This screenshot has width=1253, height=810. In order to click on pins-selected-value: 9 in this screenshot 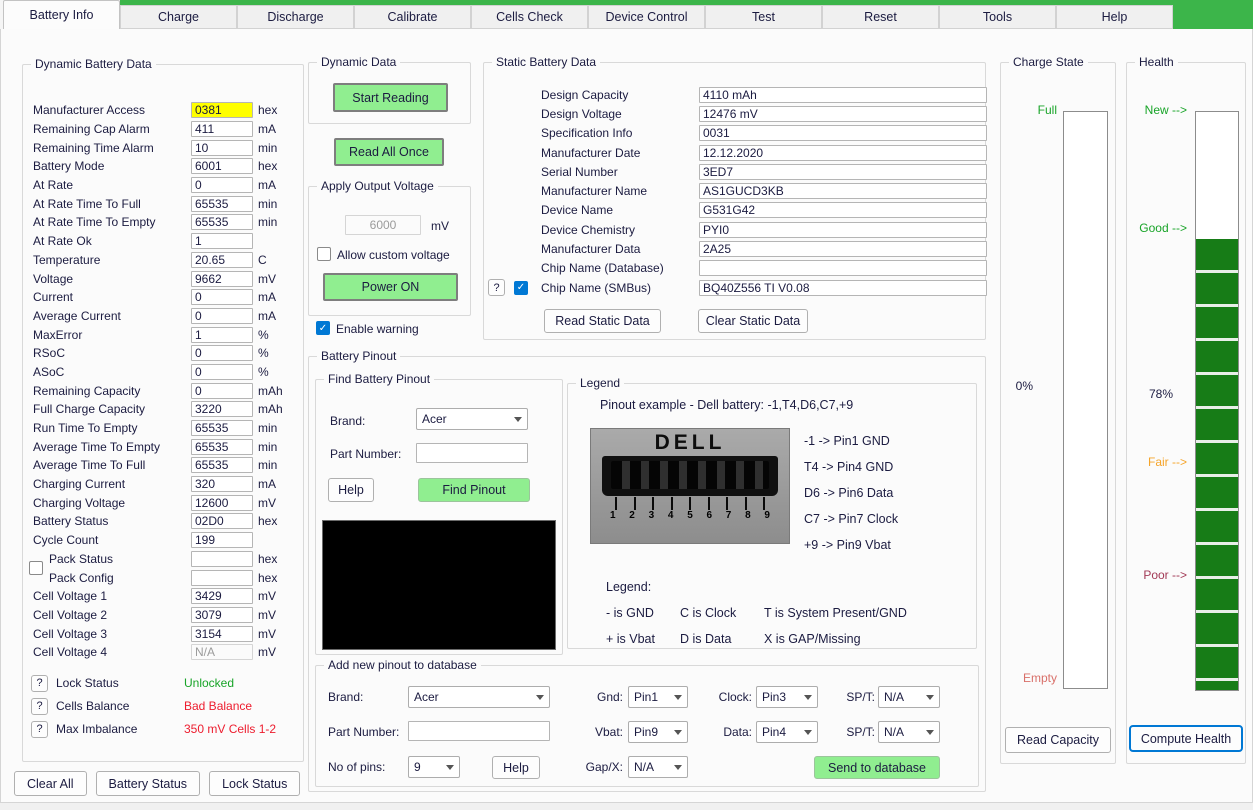, I will do `click(417, 767)`.